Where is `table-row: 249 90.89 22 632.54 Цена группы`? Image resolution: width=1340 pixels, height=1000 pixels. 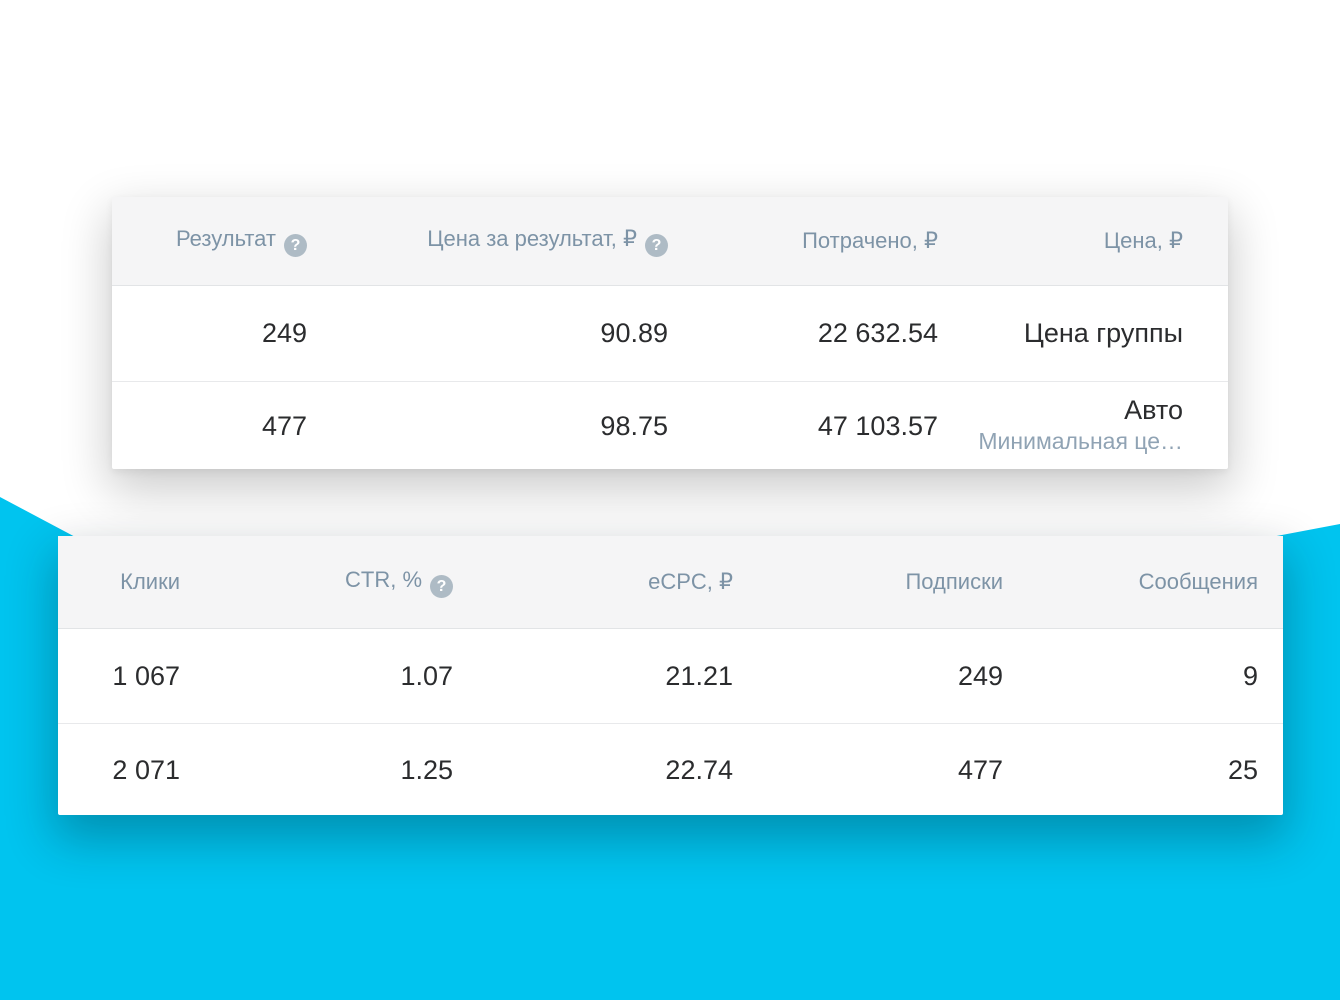
table-row: 249 90.89 22 632.54 Цена группы is located at coordinates (670, 334).